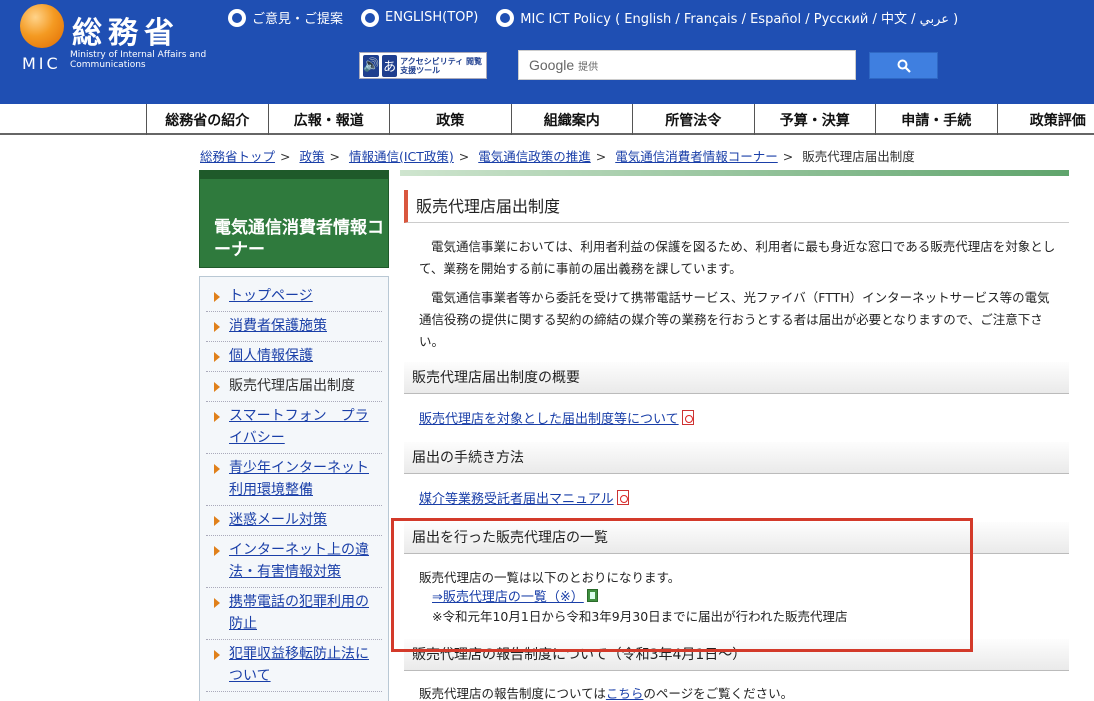  Describe the element at coordinates (450, 119) in the screenshot. I see `nav-policy: 政策` at that location.